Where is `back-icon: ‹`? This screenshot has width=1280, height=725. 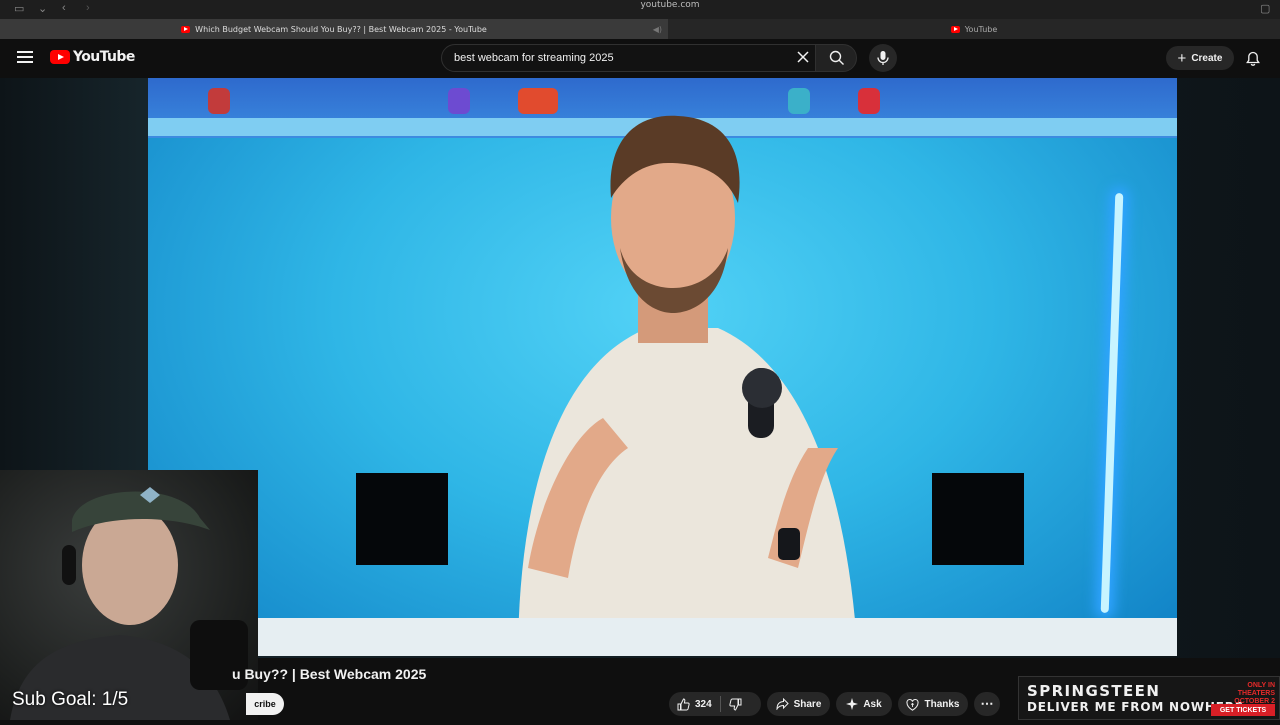
back-icon: ‹ is located at coordinates (64, 8).